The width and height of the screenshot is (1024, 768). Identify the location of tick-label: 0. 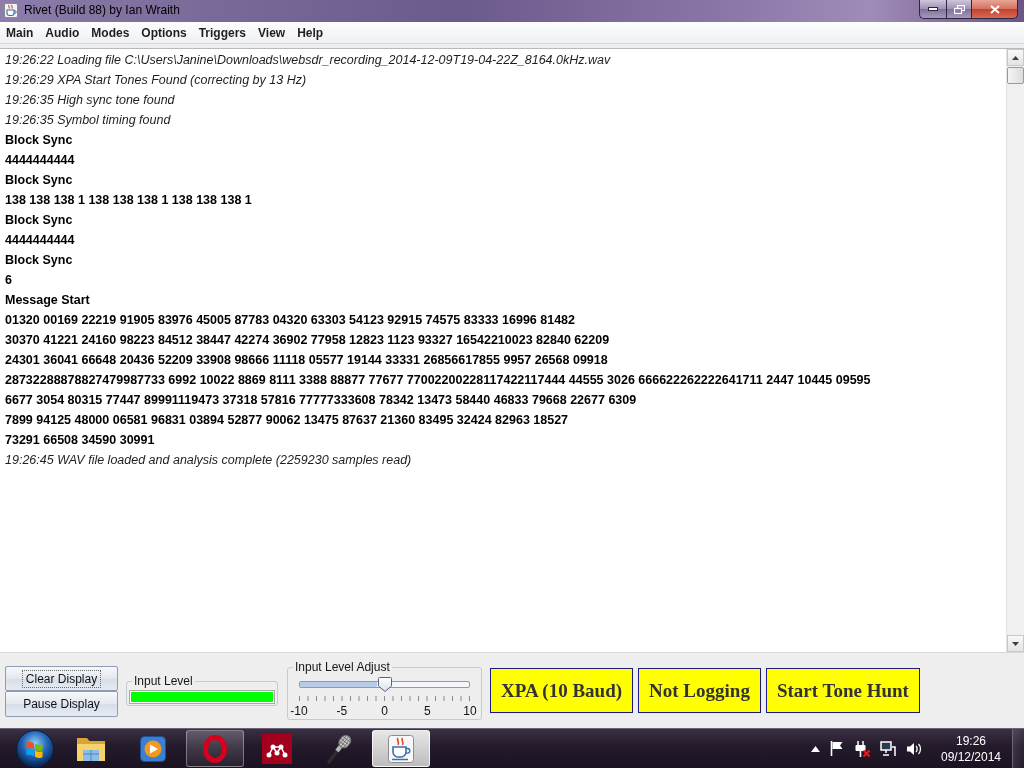
(384, 711).